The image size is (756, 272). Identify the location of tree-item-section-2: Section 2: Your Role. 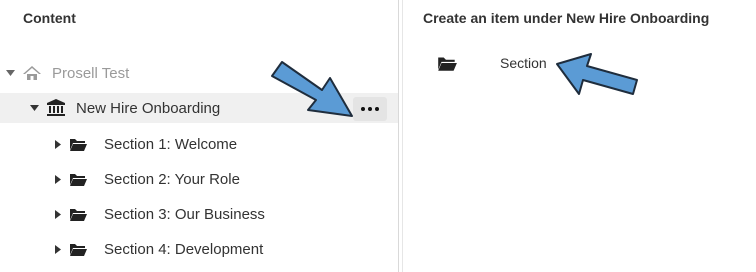
(146, 179).